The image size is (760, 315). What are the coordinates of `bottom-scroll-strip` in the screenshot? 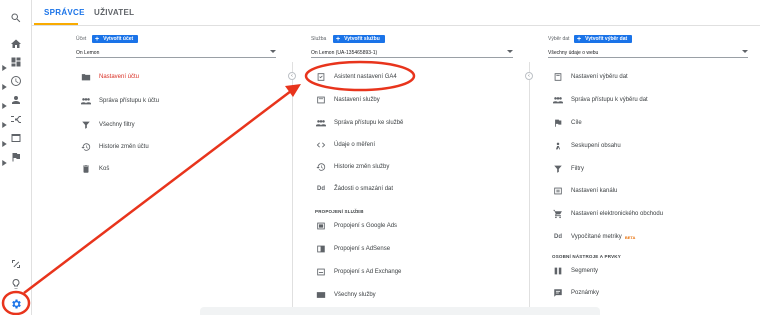 It's located at (400, 311).